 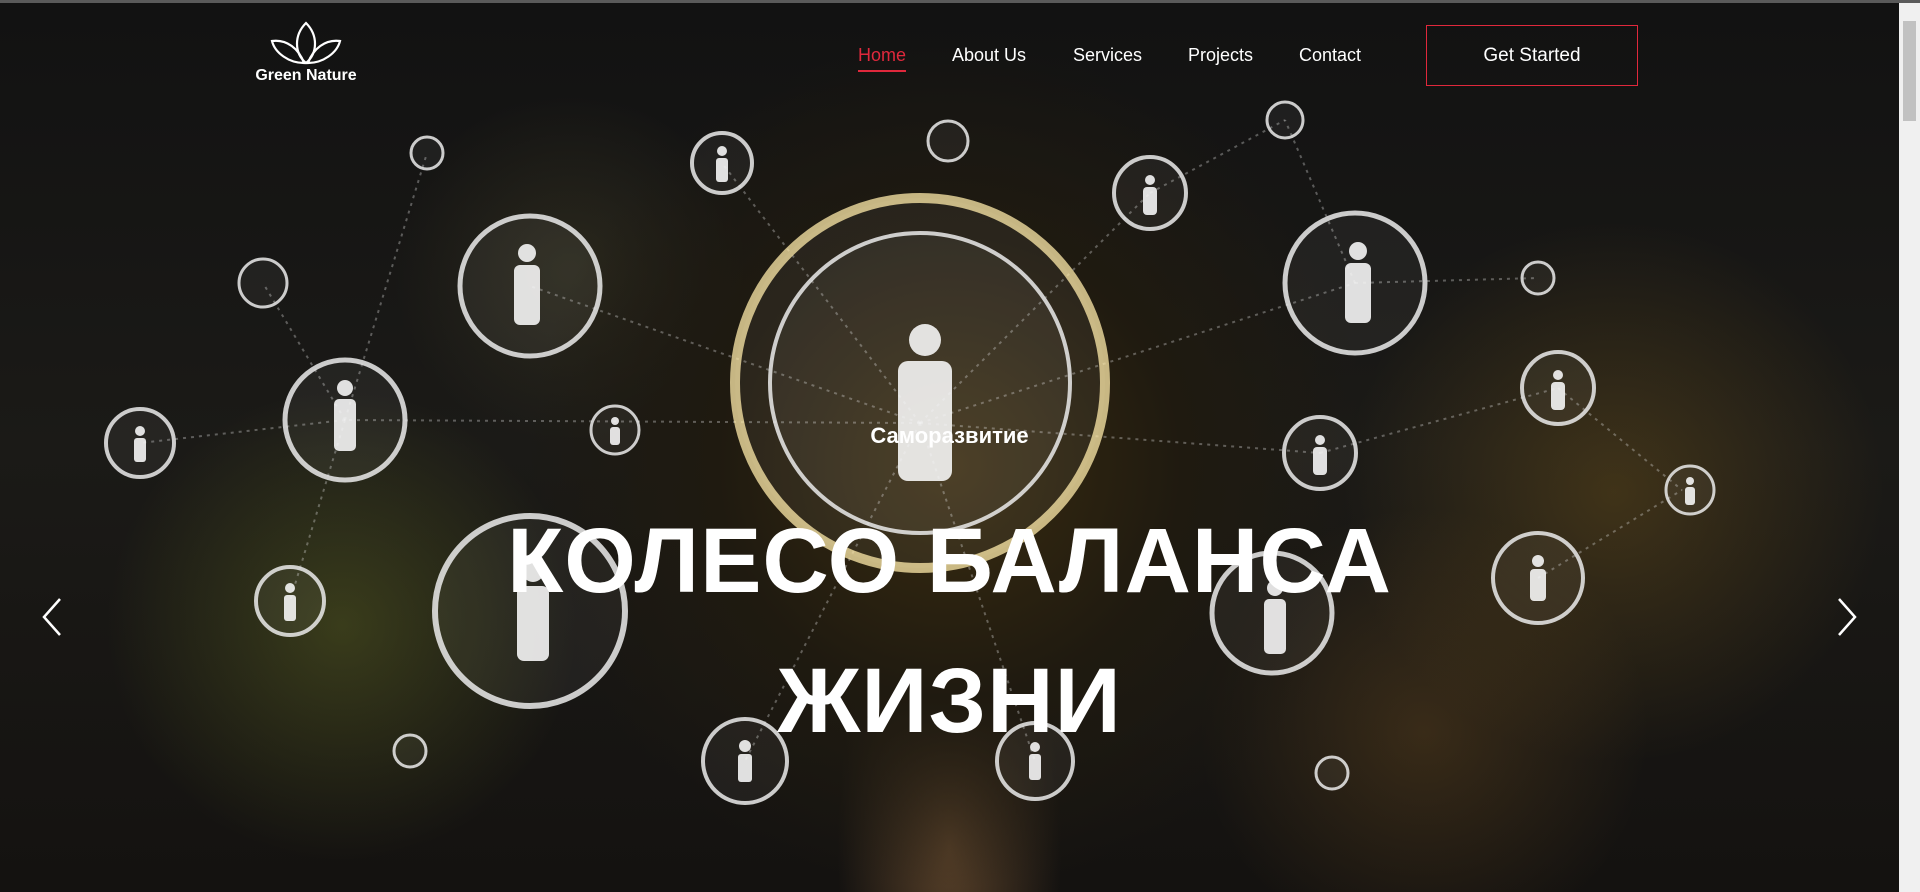 What do you see at coordinates (1847, 617) in the screenshot?
I see `chevron-right-icon` at bounding box center [1847, 617].